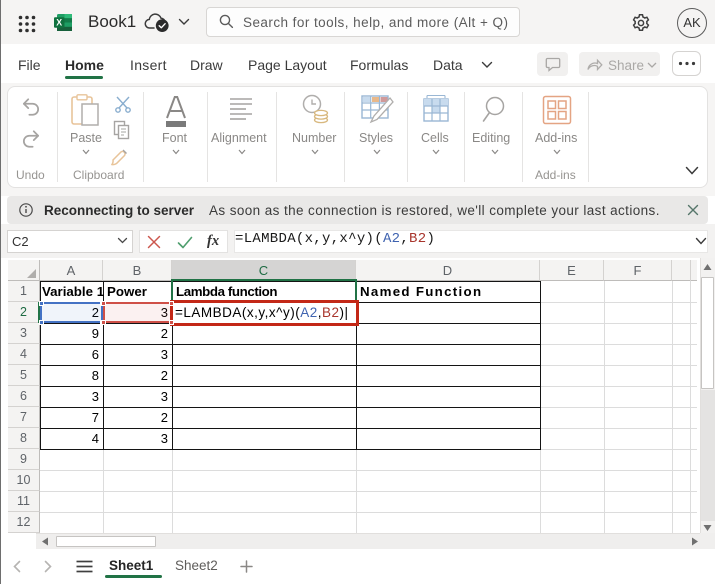 Image resolution: width=715 pixels, height=584 pixels. What do you see at coordinates (59, 23) in the screenshot?
I see `svg-text: X` at bounding box center [59, 23].